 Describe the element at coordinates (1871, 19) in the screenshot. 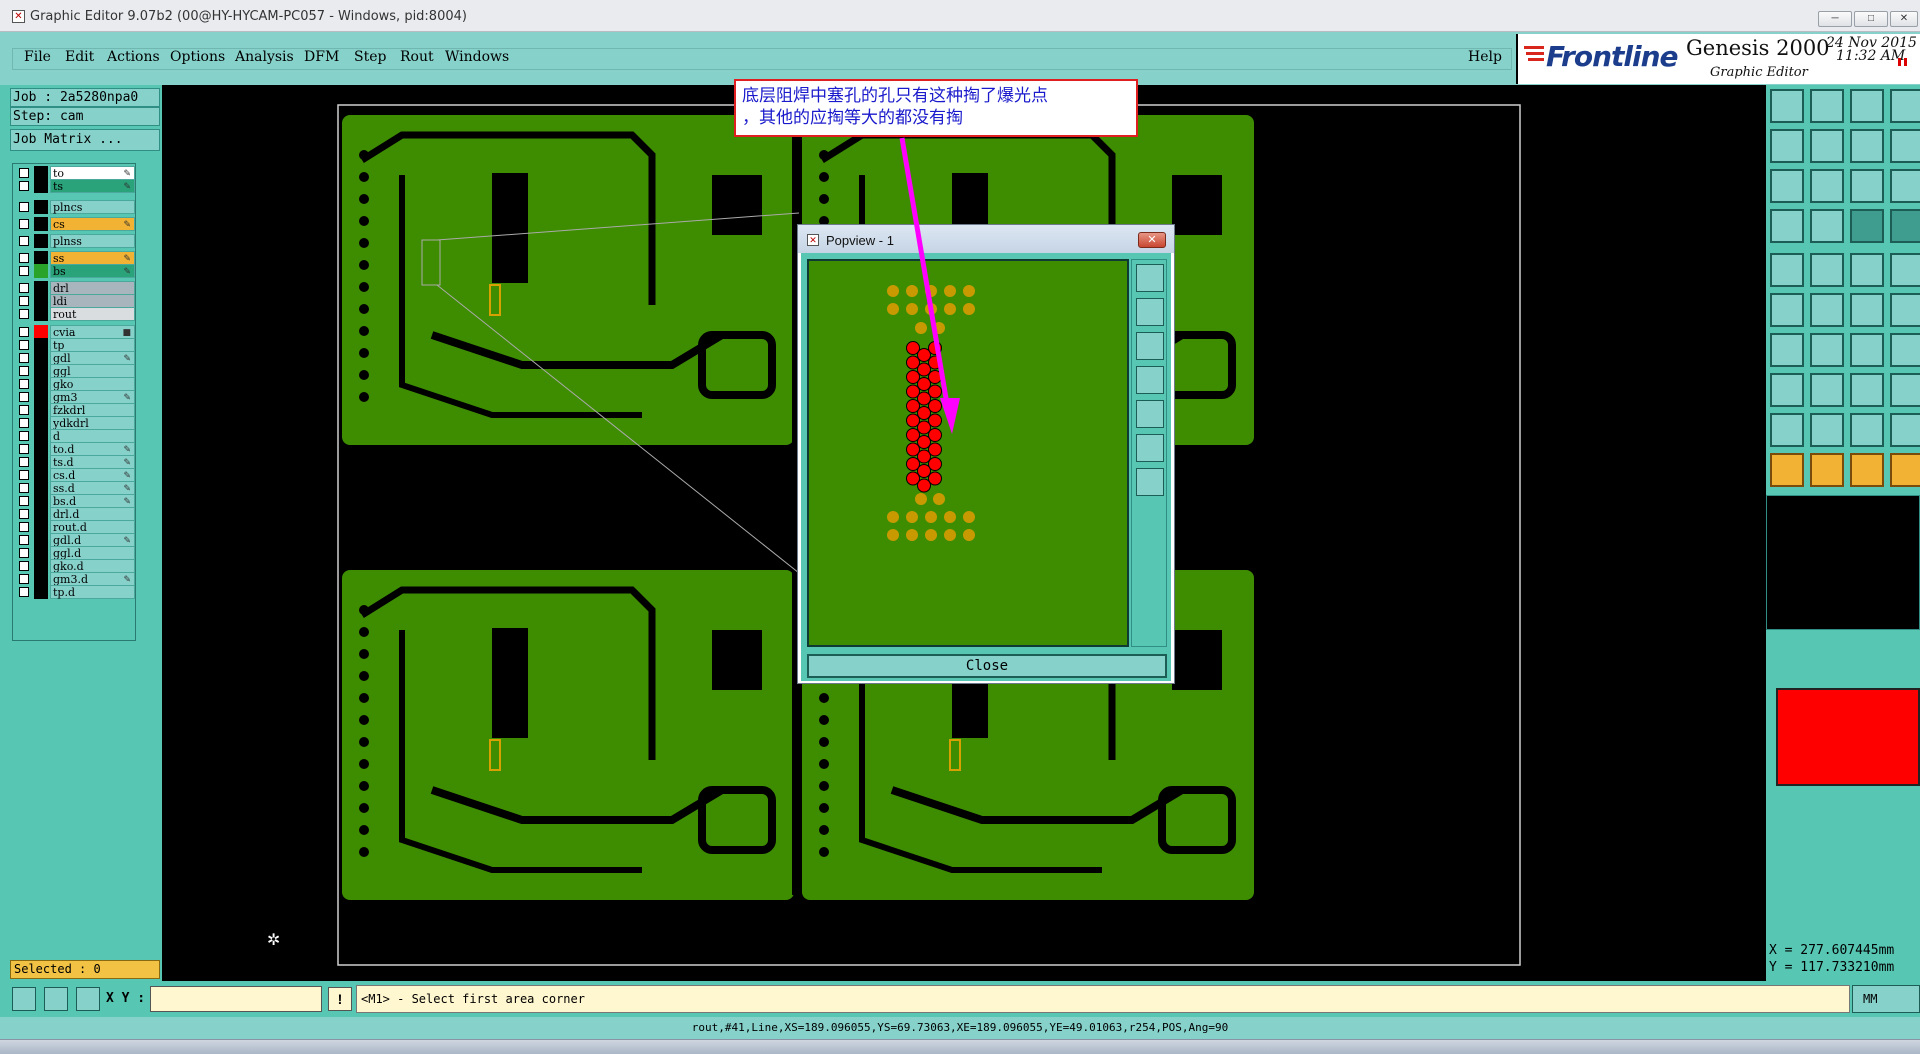

I see `maximize-button: □` at that location.